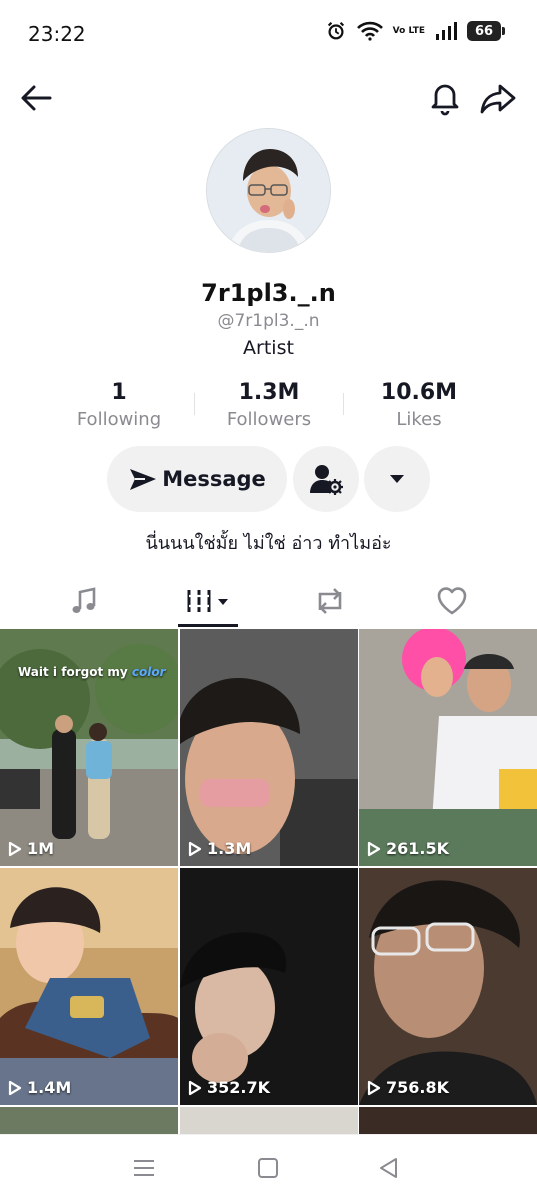  Describe the element at coordinates (119, 392) in the screenshot. I see `stat-value: 1` at that location.